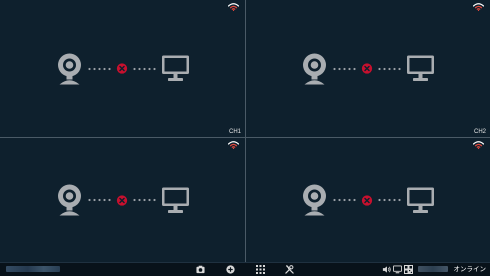 Image resolution: width=490 pixels, height=276 pixels. I want to click on channel-label: CH1, so click(234, 132).